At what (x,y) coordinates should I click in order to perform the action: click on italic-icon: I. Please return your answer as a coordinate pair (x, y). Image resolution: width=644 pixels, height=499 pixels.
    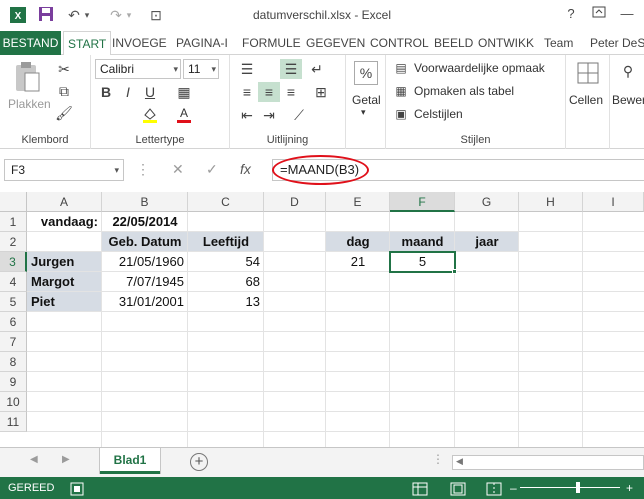
    Looking at the image, I should click on (128, 92).